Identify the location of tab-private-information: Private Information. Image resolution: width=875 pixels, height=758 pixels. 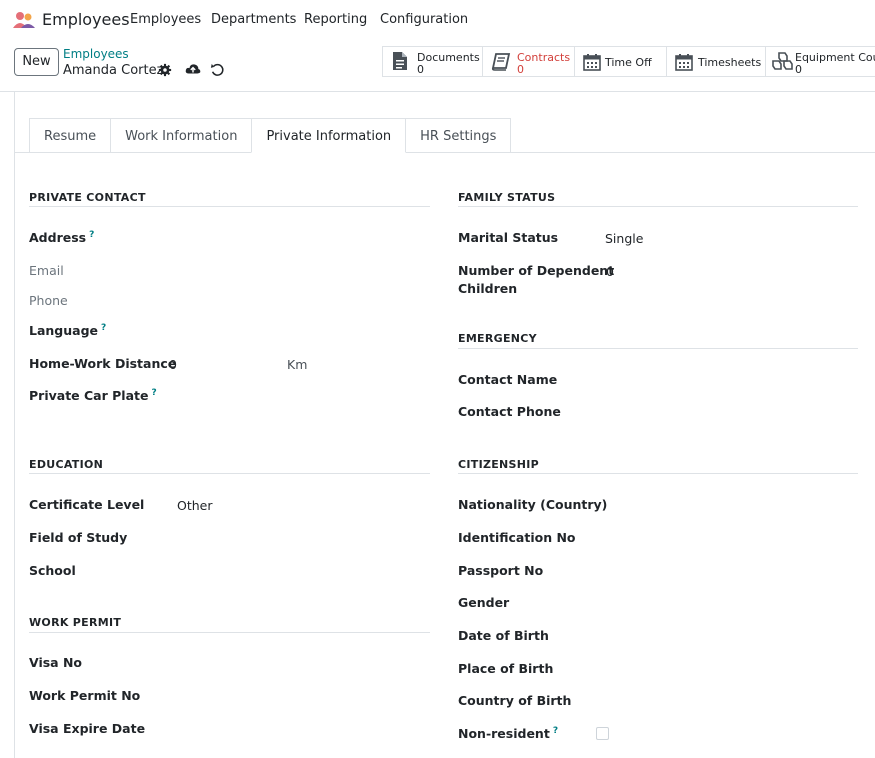
(329, 135).